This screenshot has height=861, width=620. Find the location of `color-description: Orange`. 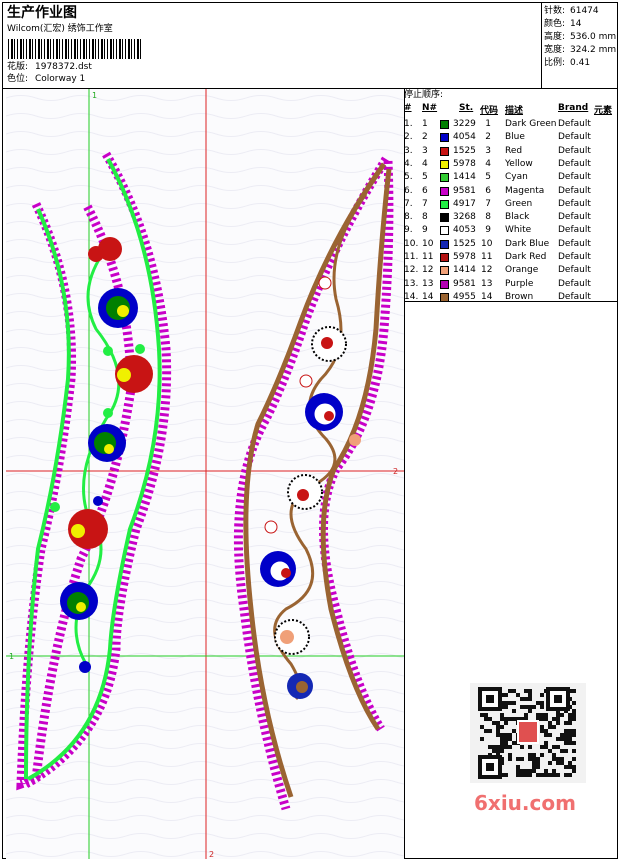

color-description: Orange is located at coordinates (522, 270).